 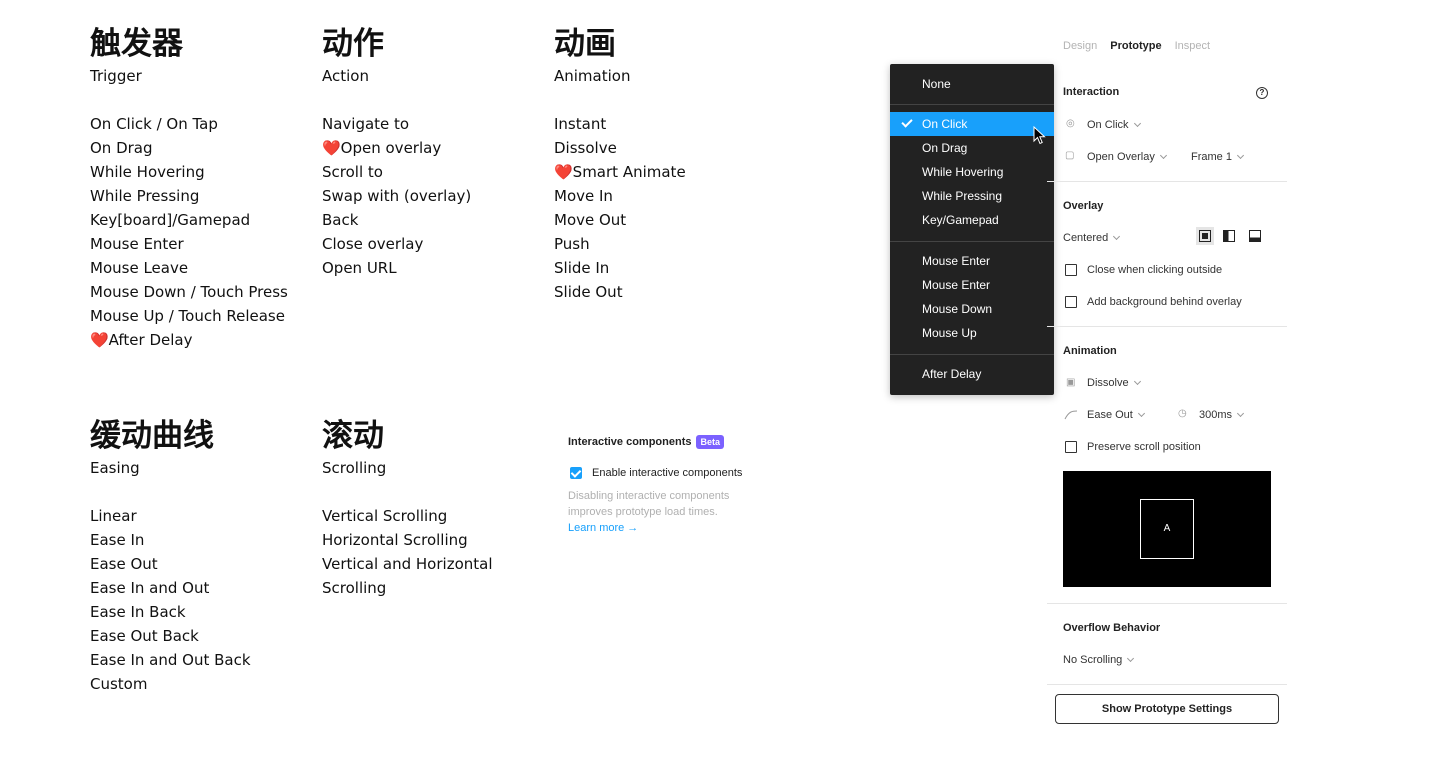 I want to click on scrolling-title-en: Scrolling, so click(x=354, y=468).